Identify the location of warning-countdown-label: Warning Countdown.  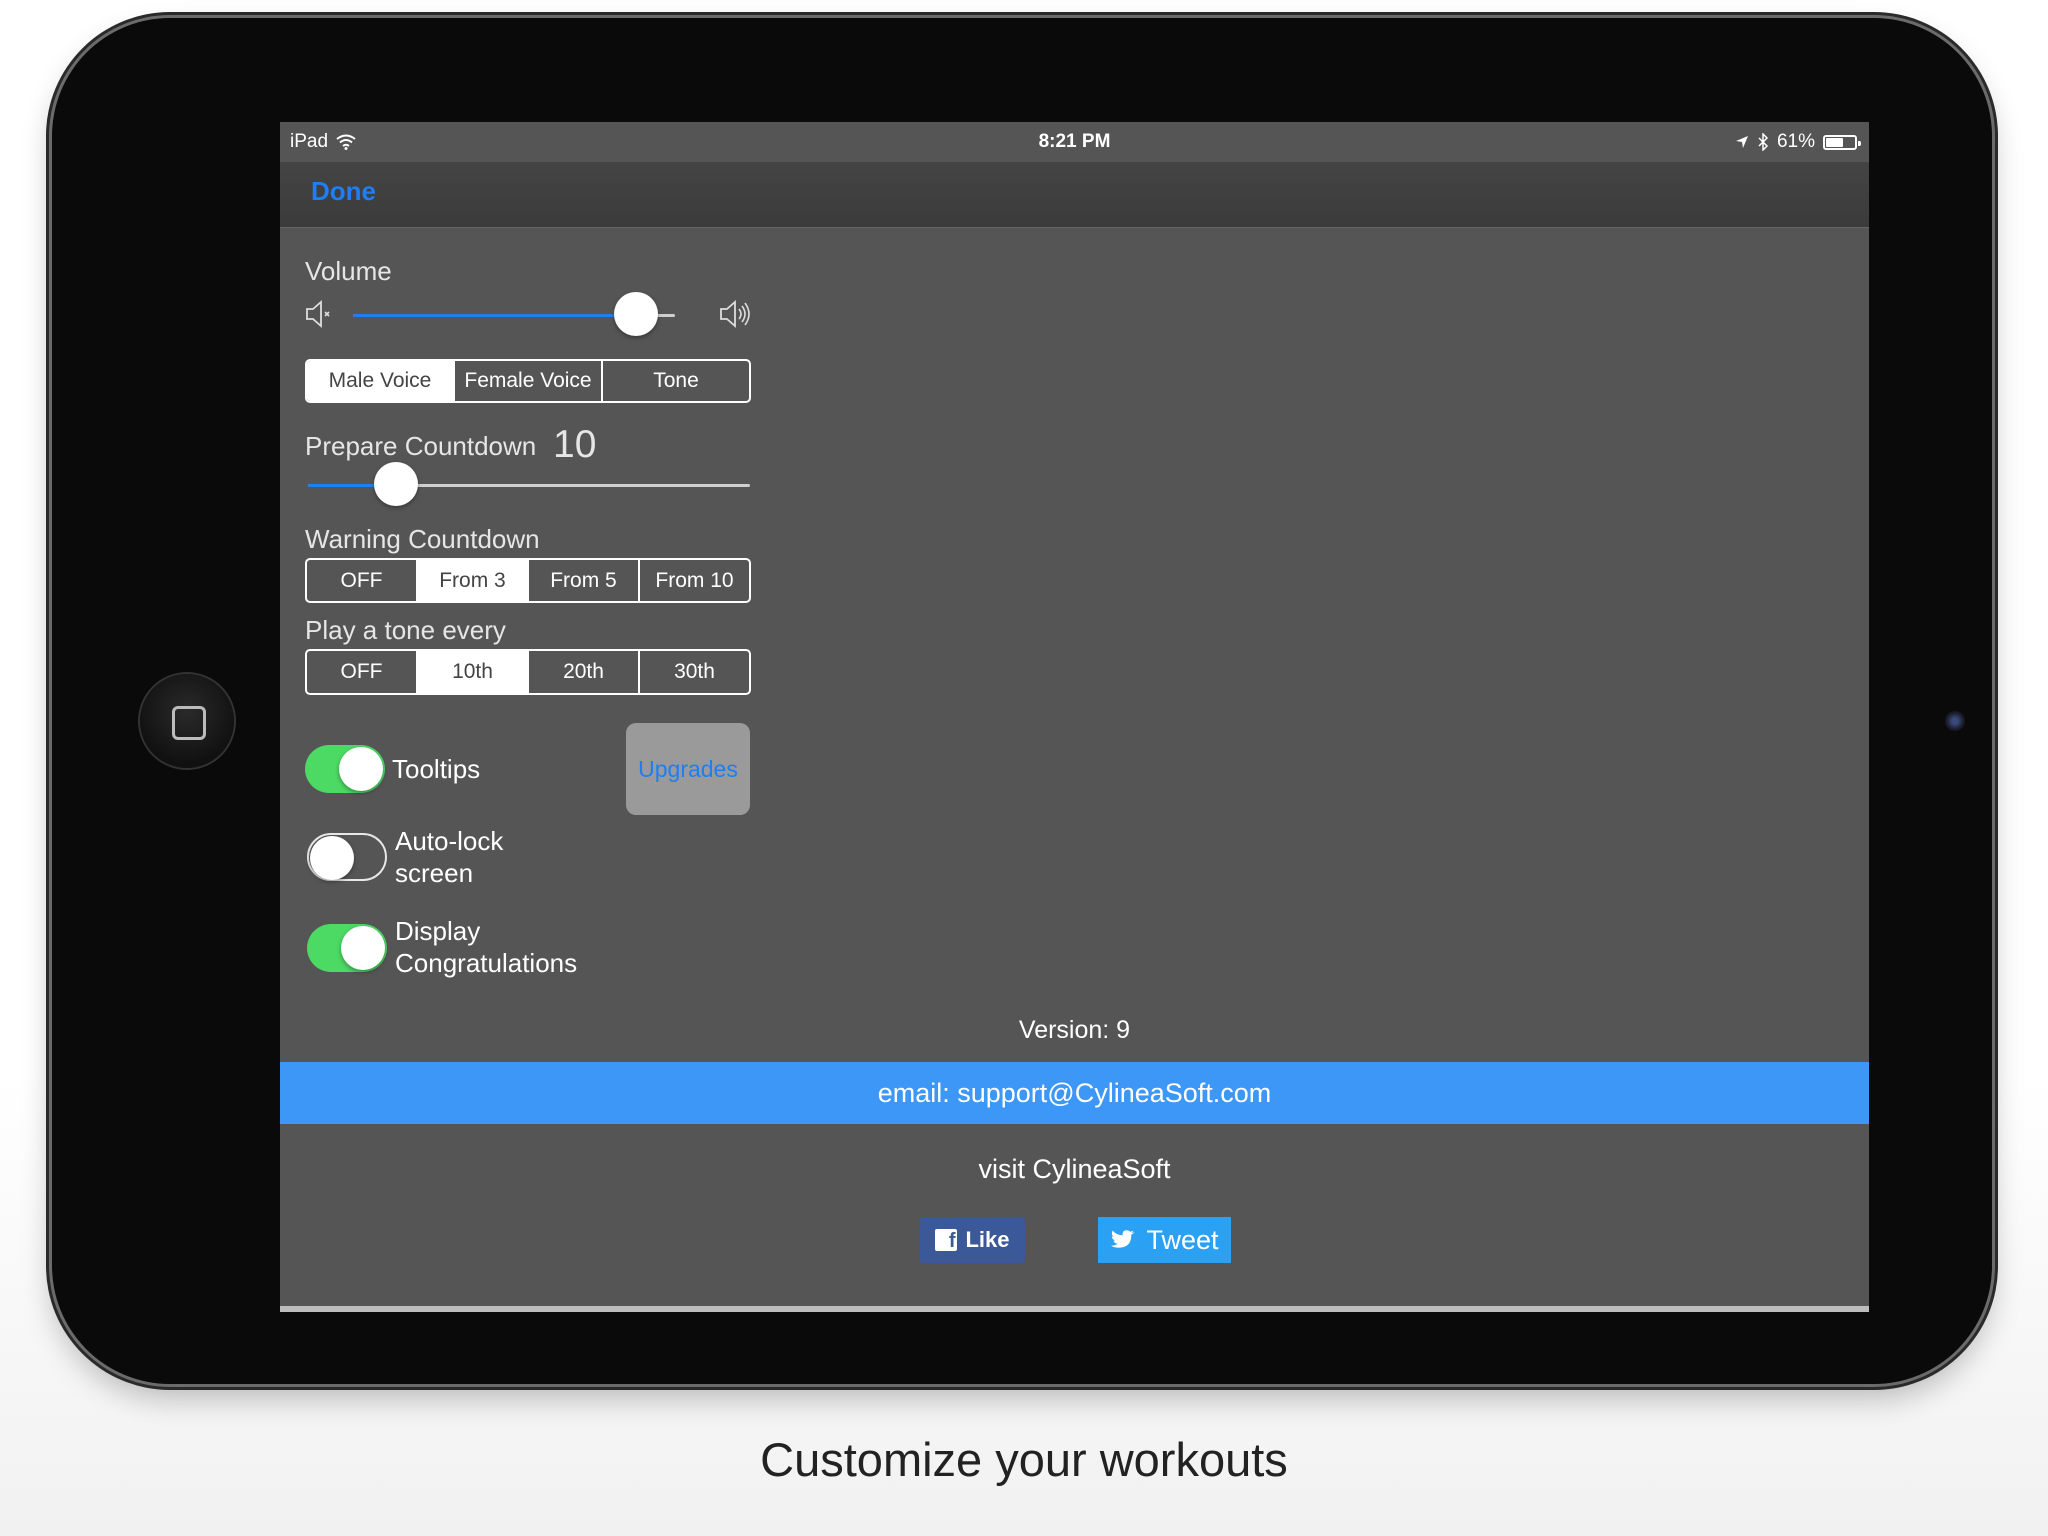
(422, 539).